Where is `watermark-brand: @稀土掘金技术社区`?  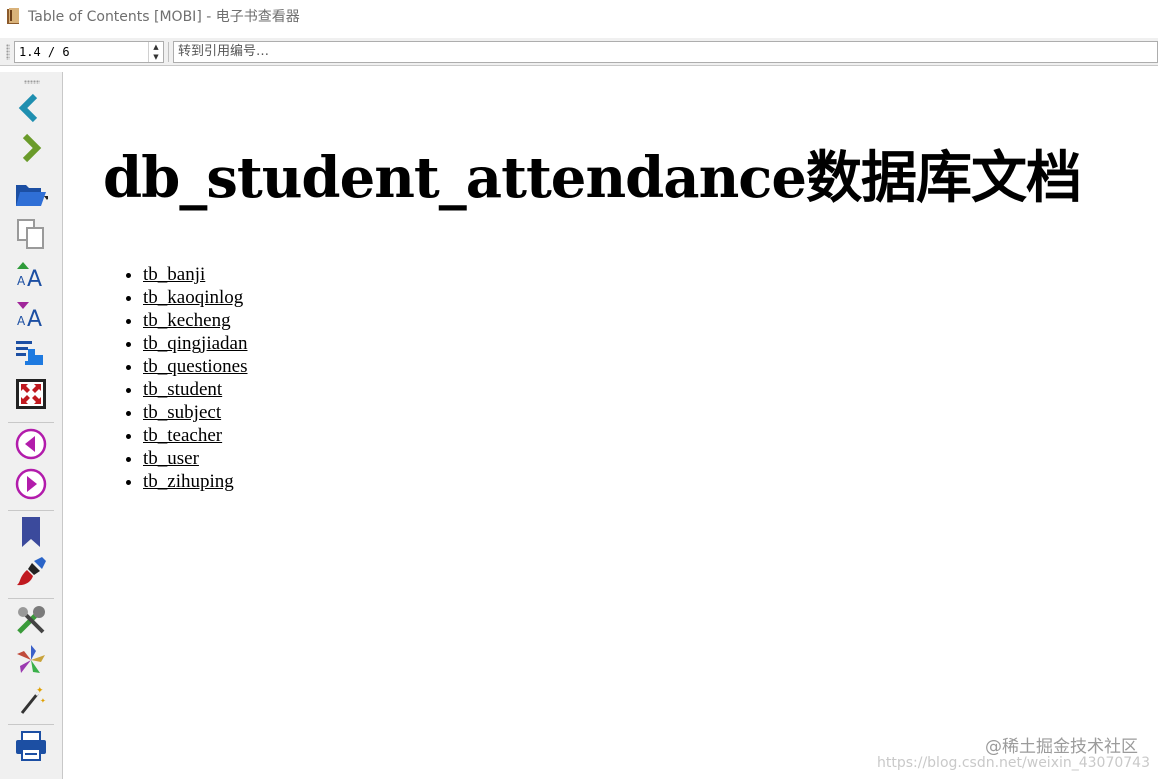 watermark-brand: @稀土掘金技术社区 is located at coordinates (1061, 747).